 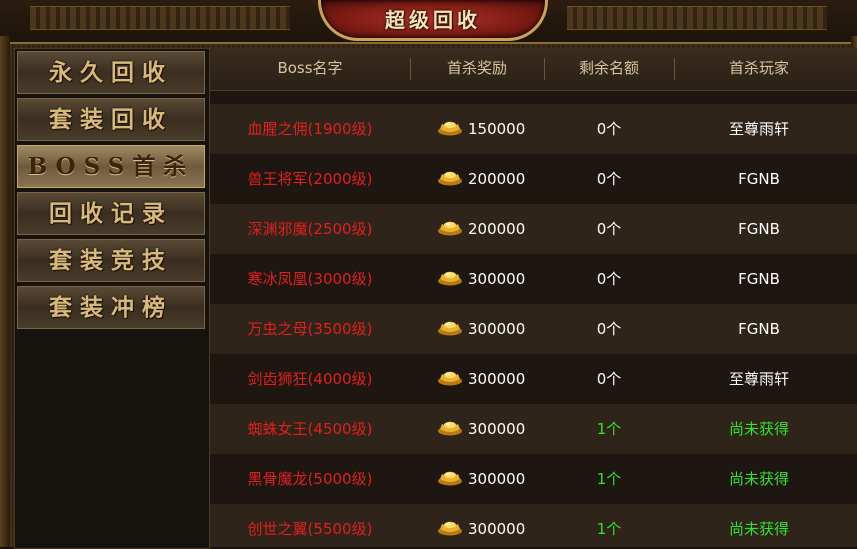 I want to click on frame-pillar-left, so click(x=5, y=291).